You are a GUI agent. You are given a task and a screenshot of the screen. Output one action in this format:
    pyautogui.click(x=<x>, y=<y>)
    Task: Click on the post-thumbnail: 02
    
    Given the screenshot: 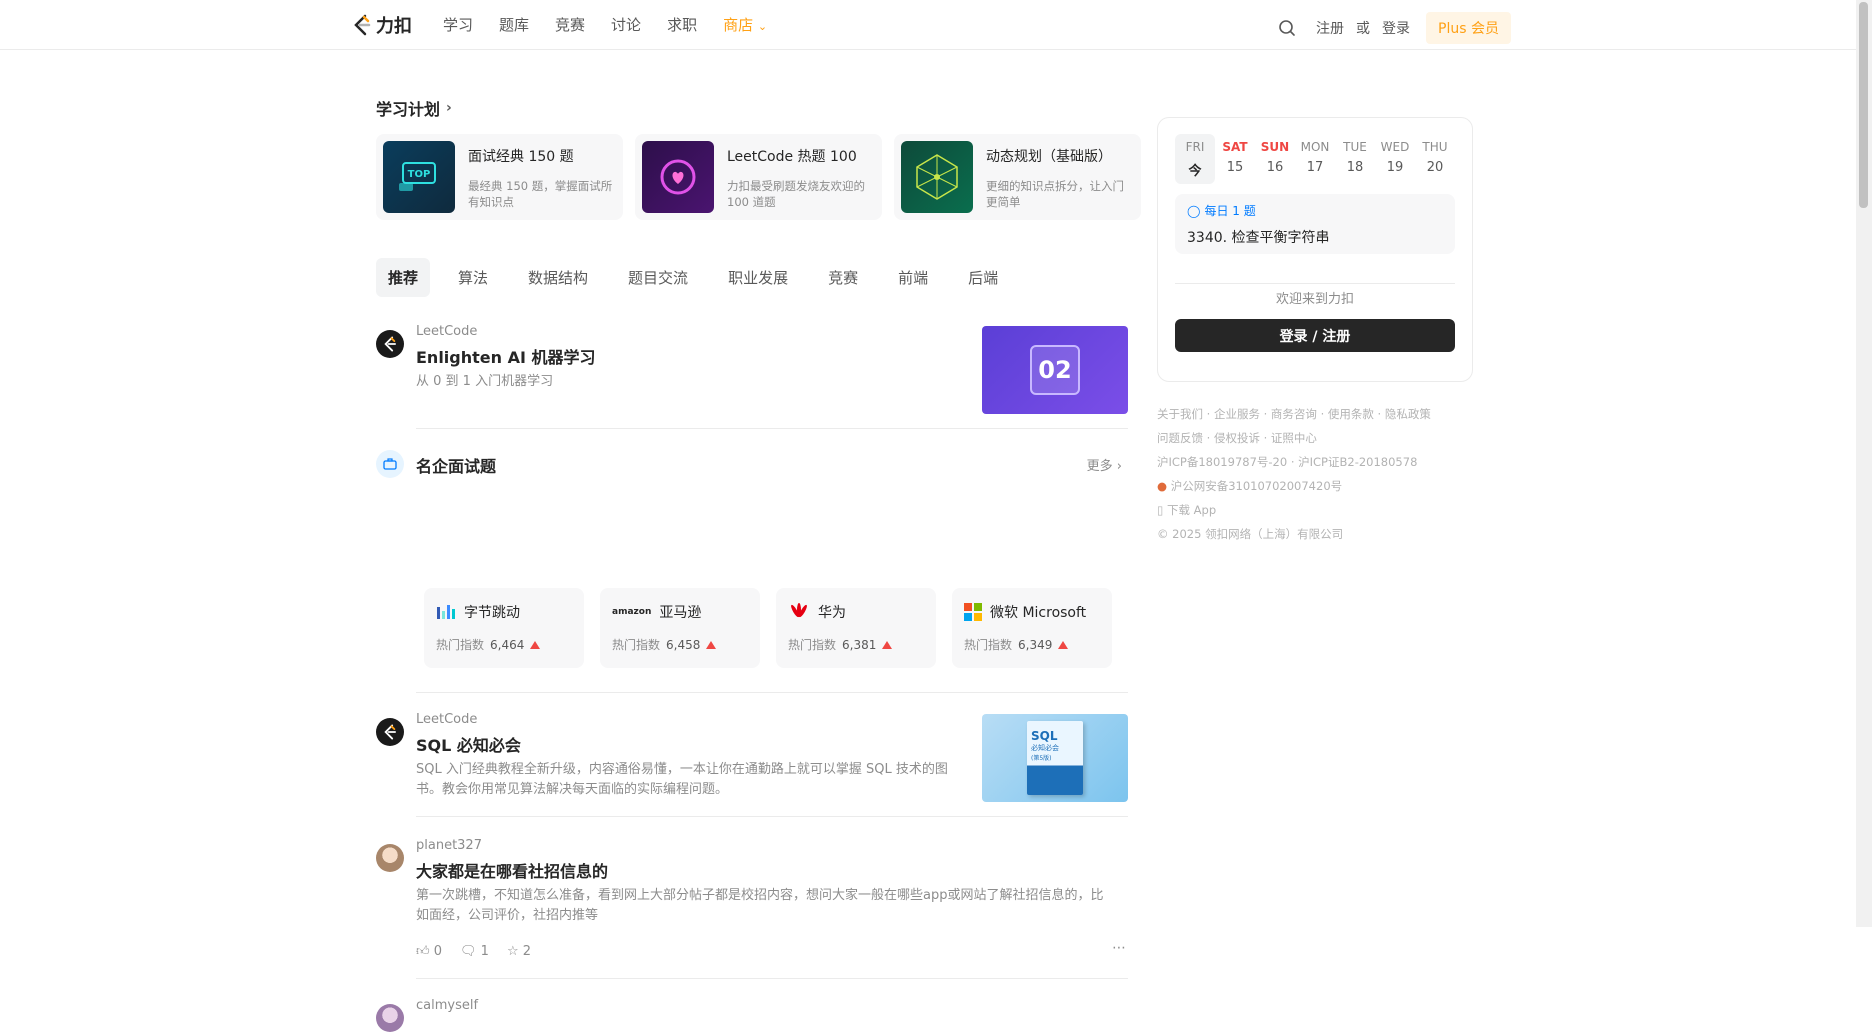 What is the action you would take?
    pyautogui.click(x=1055, y=370)
    